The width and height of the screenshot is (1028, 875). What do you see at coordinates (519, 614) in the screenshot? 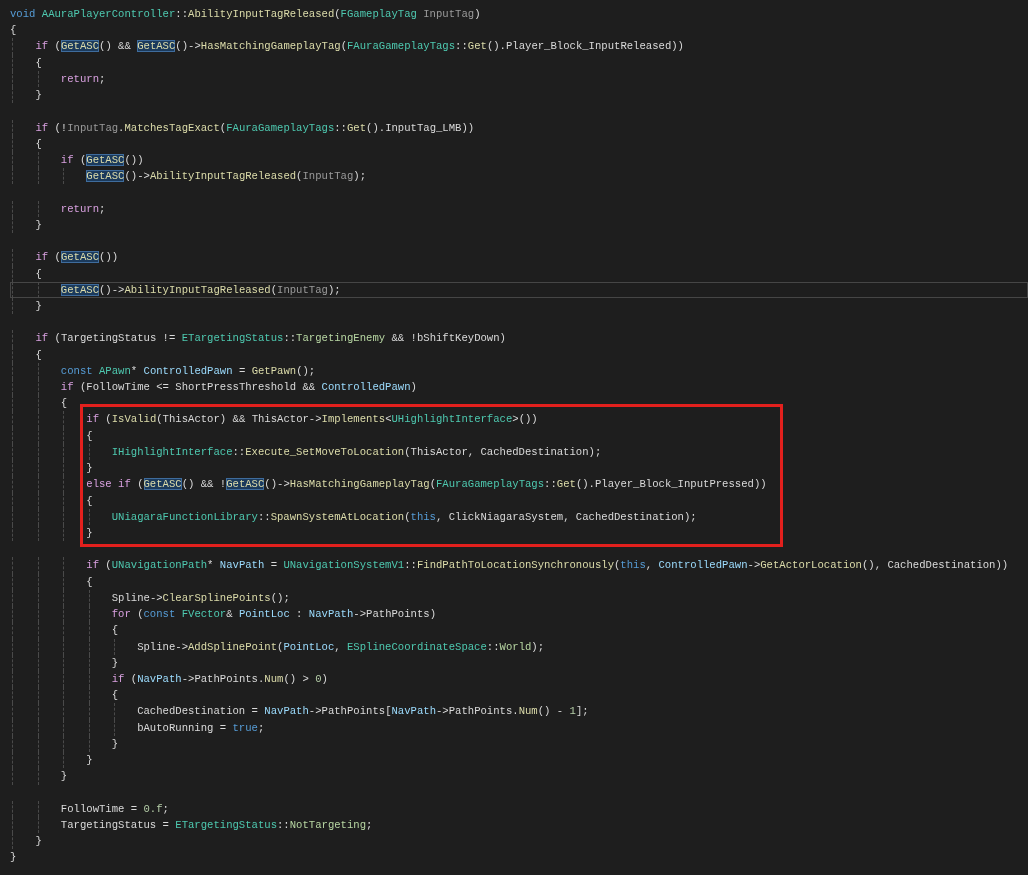
I see `code-line: for (const FVector& PointLoc : NavPath->PathPoints)` at bounding box center [519, 614].